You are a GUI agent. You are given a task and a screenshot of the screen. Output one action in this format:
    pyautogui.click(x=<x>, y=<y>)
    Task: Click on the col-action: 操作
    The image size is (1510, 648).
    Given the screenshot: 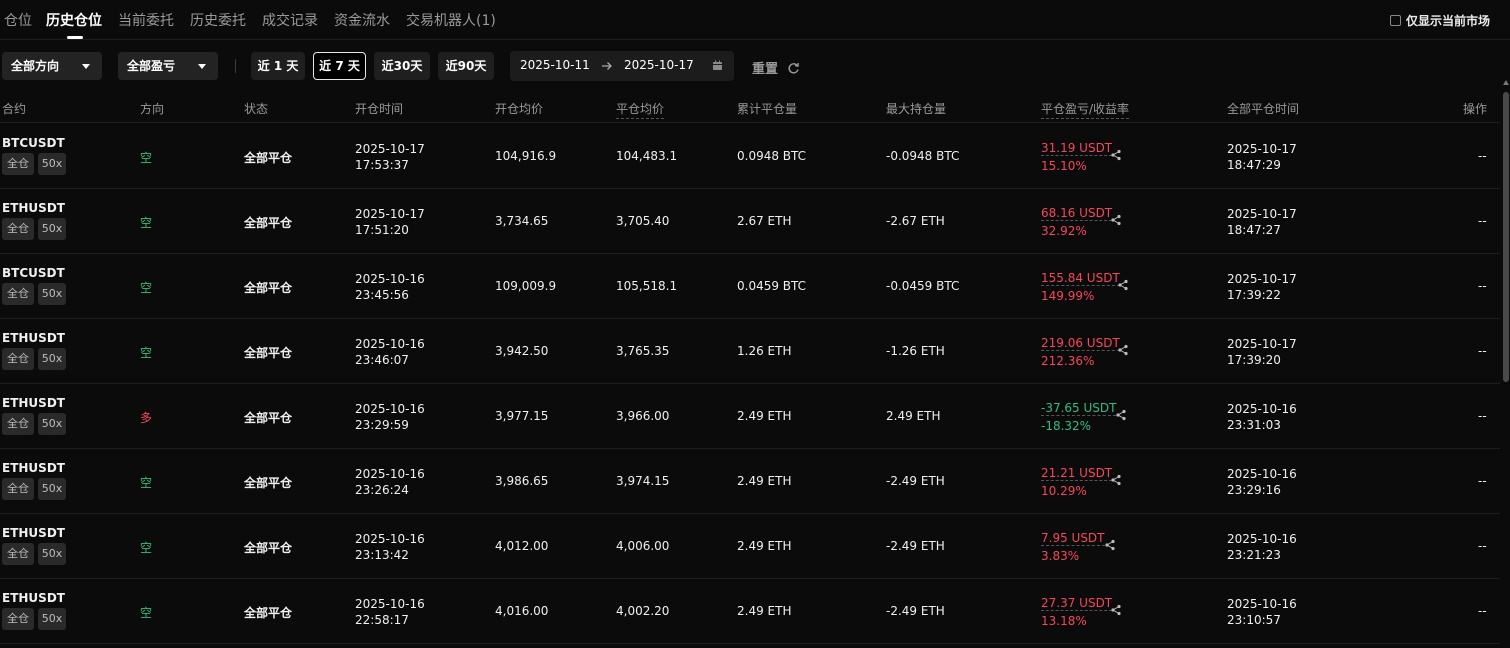 What is the action you would take?
    pyautogui.click(x=1475, y=109)
    